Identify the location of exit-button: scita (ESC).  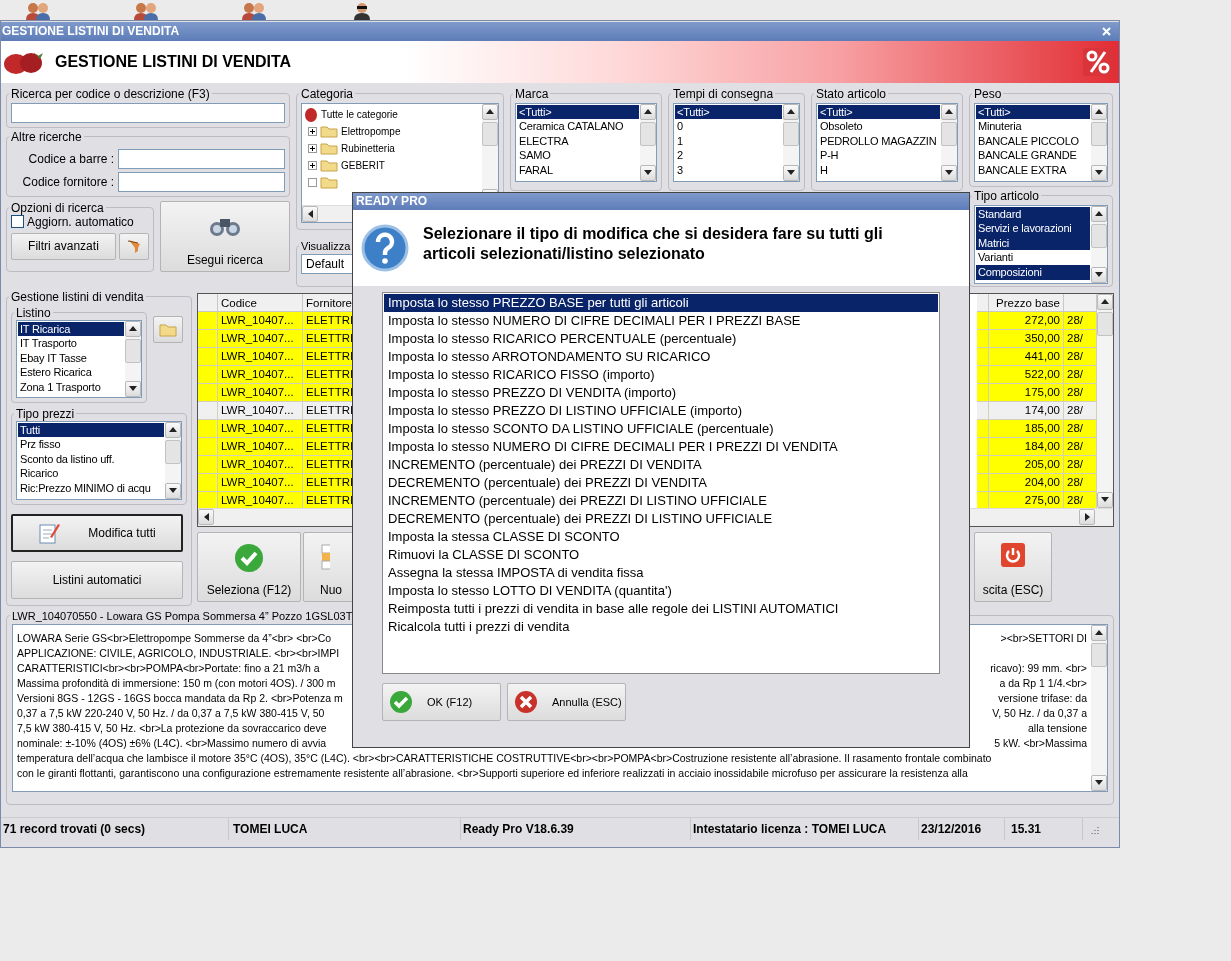
(1013, 566).